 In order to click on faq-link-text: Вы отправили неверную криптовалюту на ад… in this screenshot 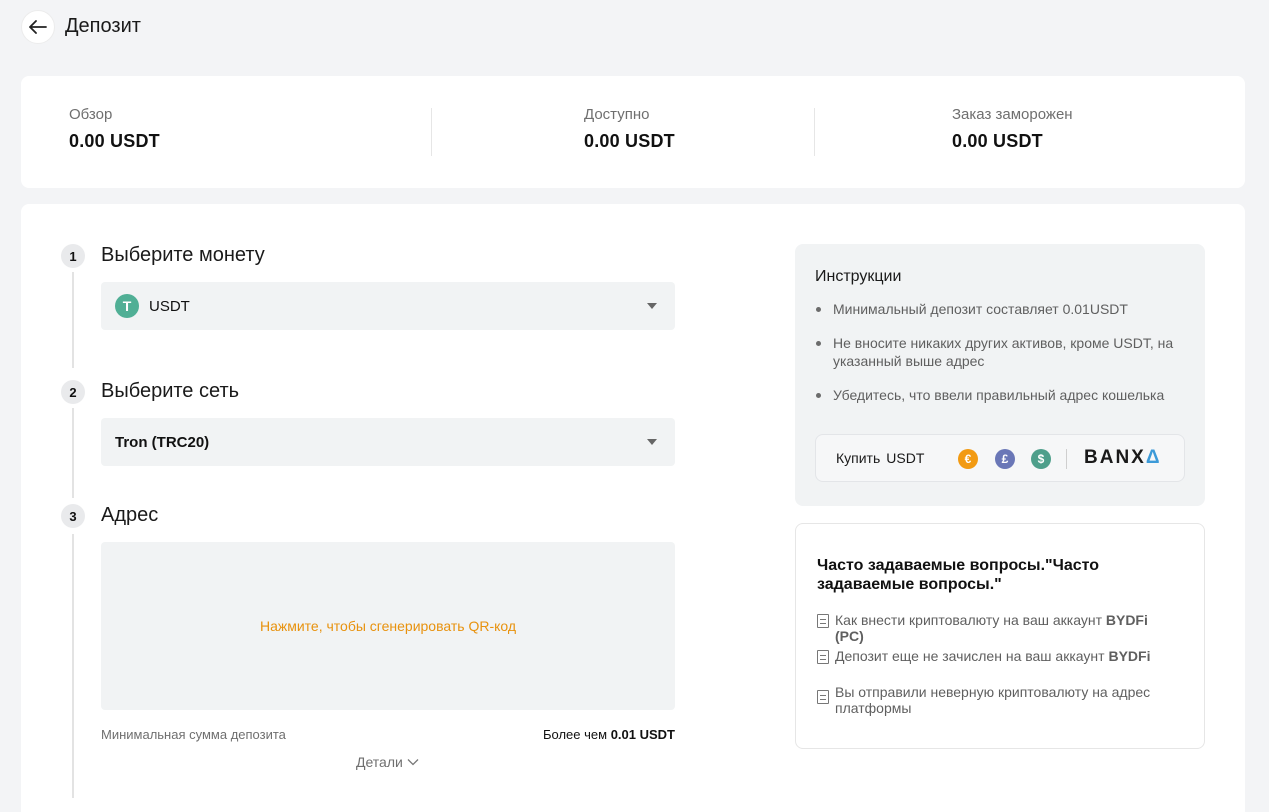, I will do `click(993, 700)`.